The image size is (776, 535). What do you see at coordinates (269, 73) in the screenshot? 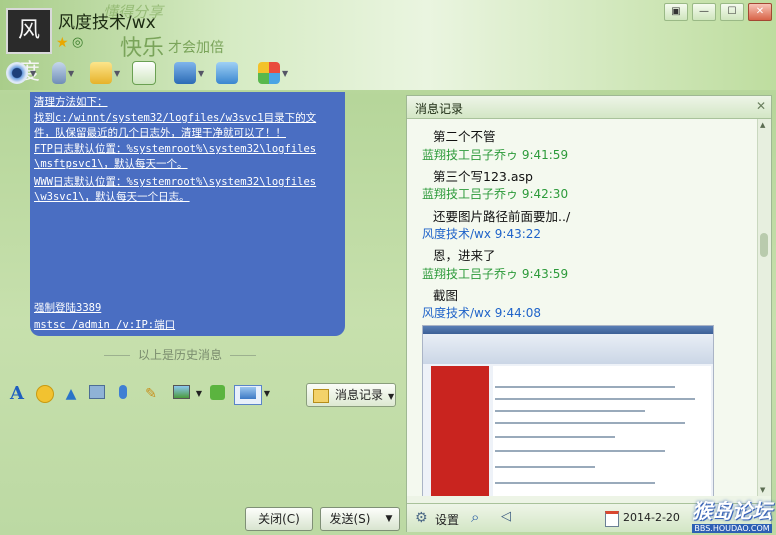
I see `apps-grid-icon` at bounding box center [269, 73].